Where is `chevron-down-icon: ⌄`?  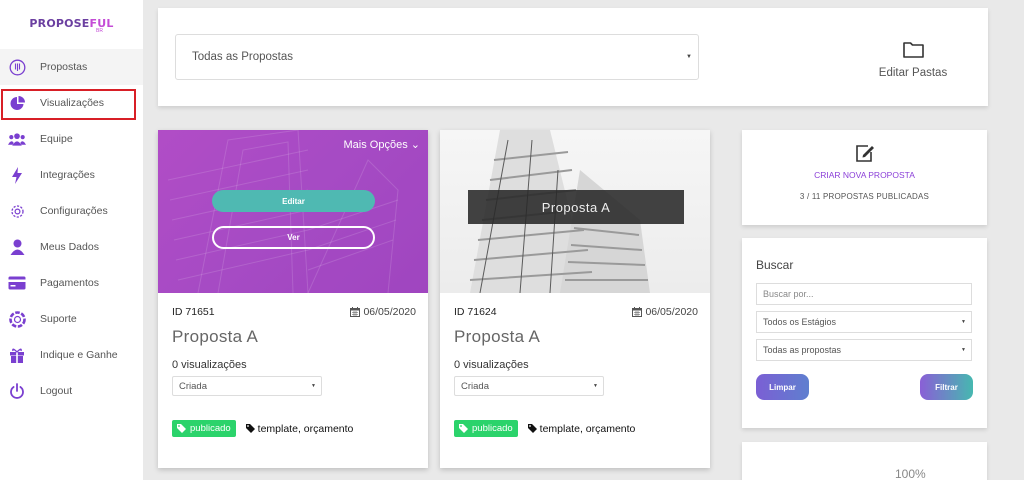
chevron-down-icon: ⌄ is located at coordinates (415, 145).